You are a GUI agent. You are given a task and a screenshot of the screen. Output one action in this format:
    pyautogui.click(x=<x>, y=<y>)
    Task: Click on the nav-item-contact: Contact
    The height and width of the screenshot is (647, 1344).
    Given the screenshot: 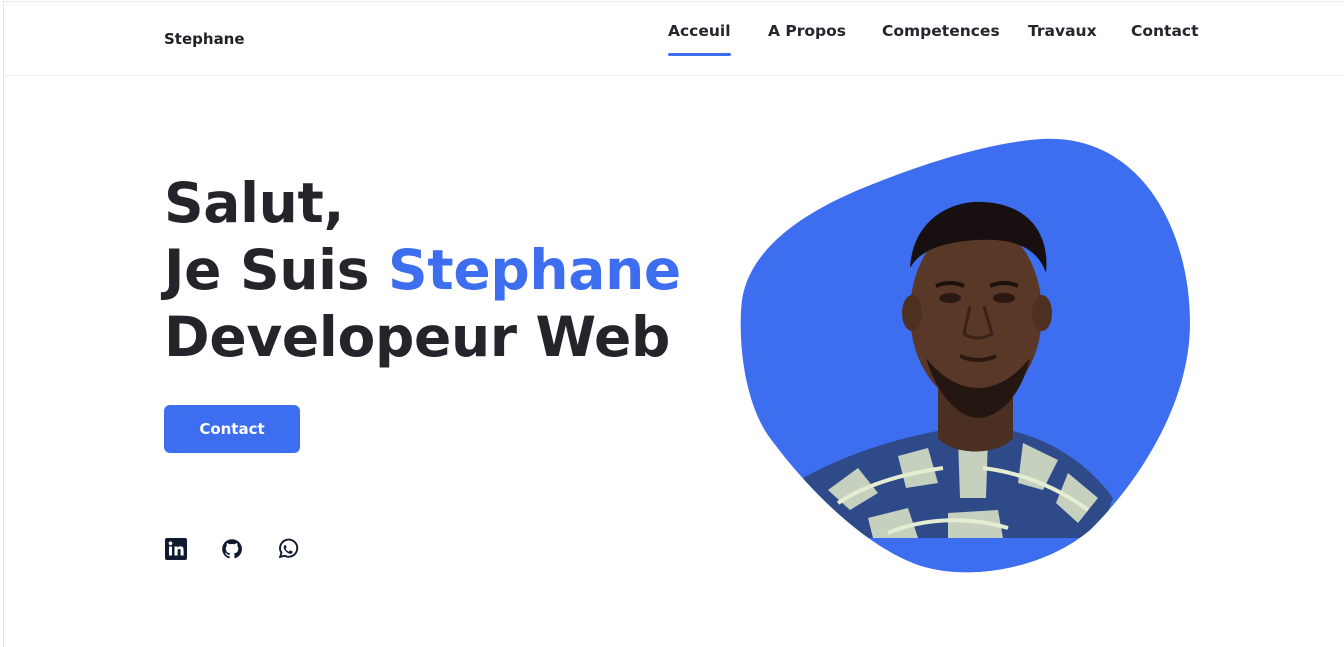 What is the action you would take?
    pyautogui.click(x=1165, y=39)
    